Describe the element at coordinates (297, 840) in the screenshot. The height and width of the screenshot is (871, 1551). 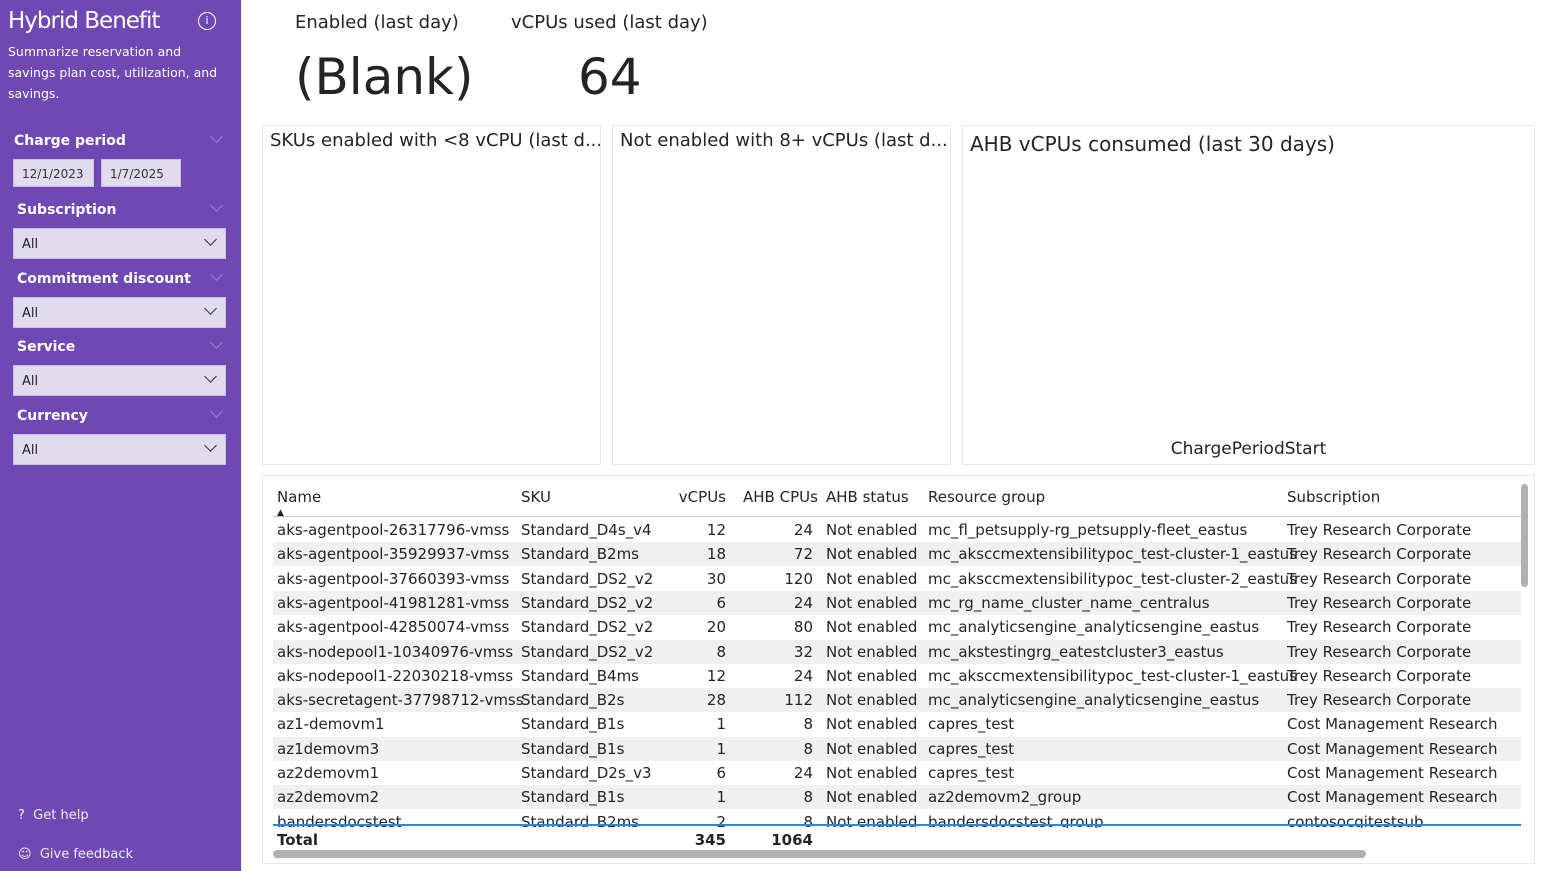
I see `total-label: Total` at that location.